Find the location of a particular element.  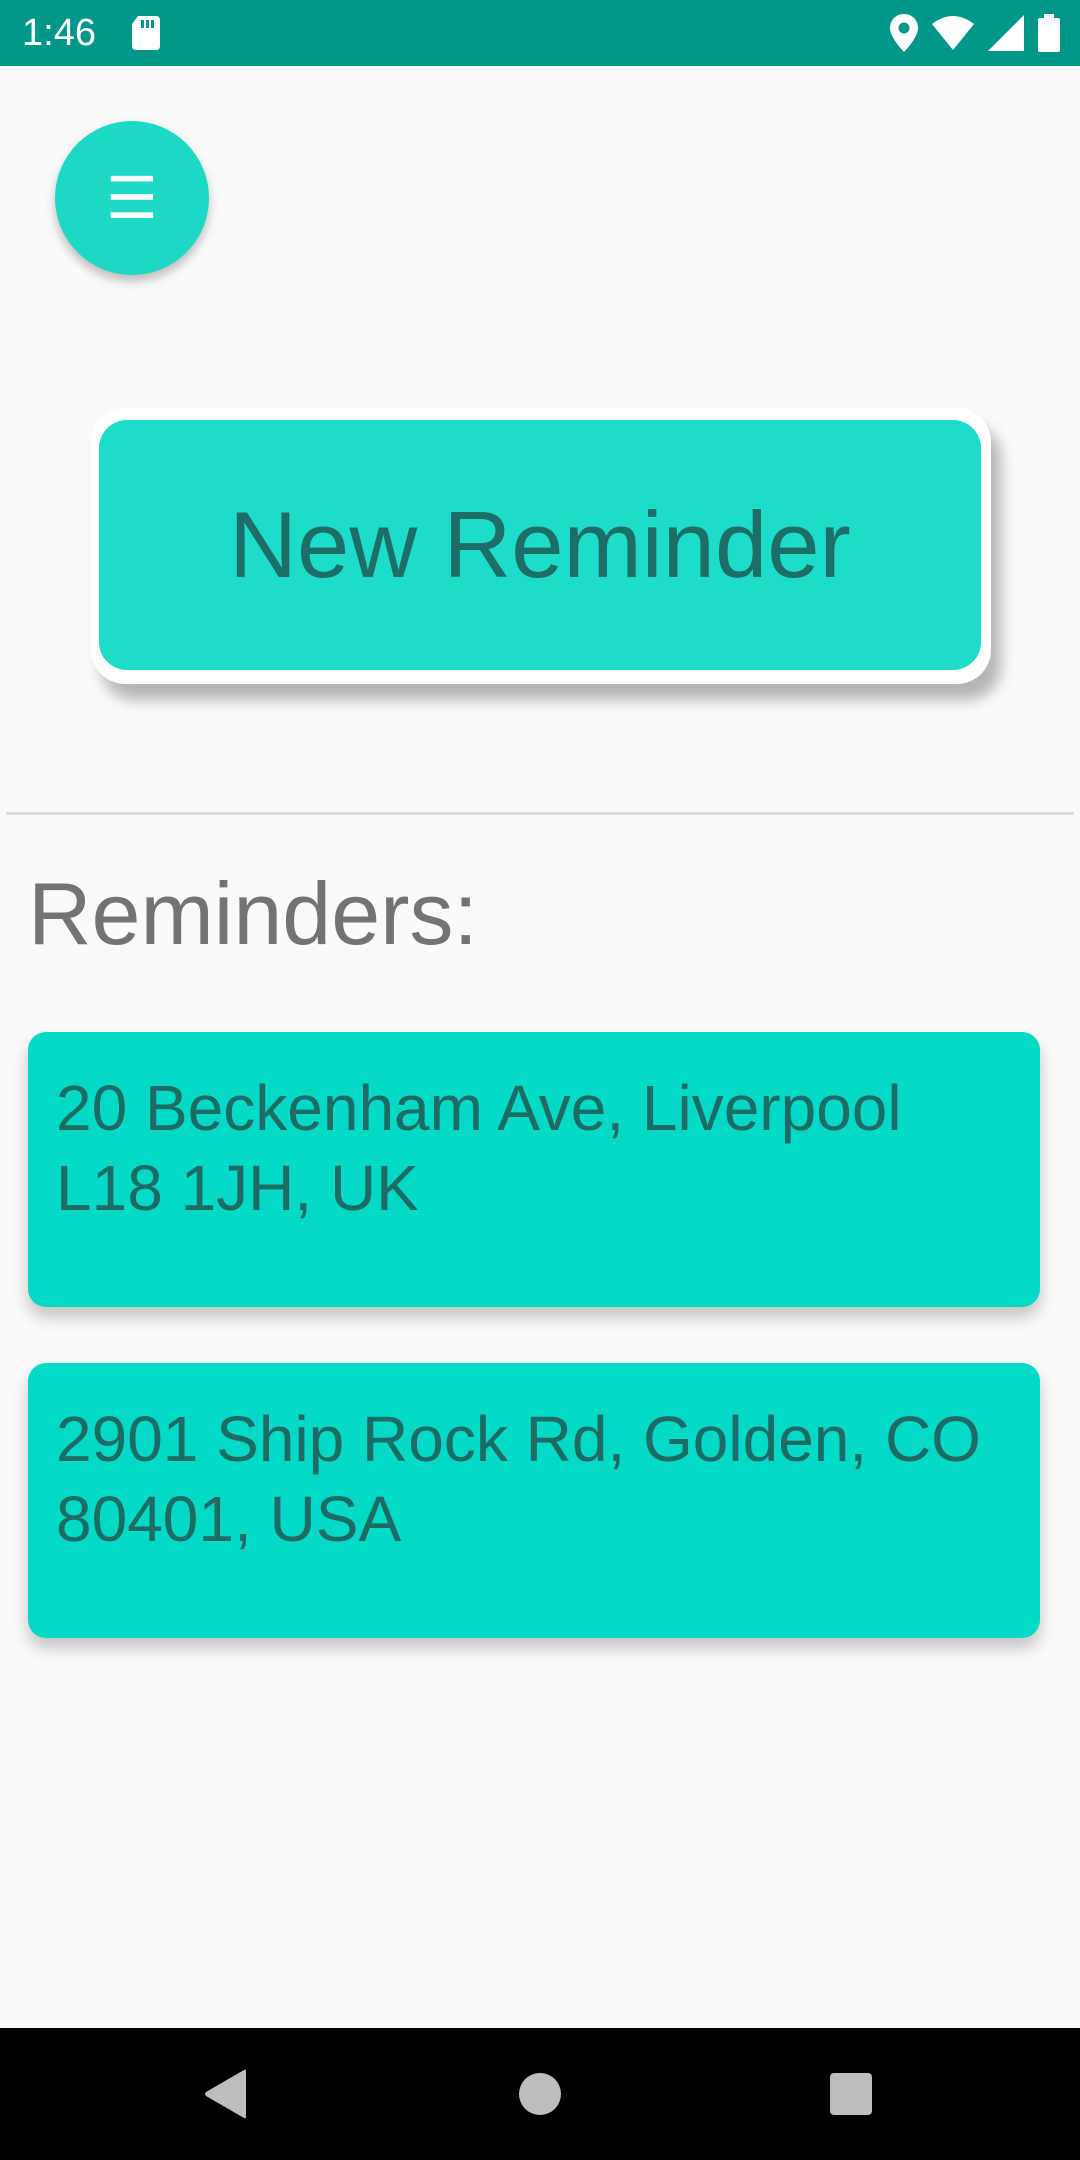

new-reminder-label: New Reminder is located at coordinates (540, 544).